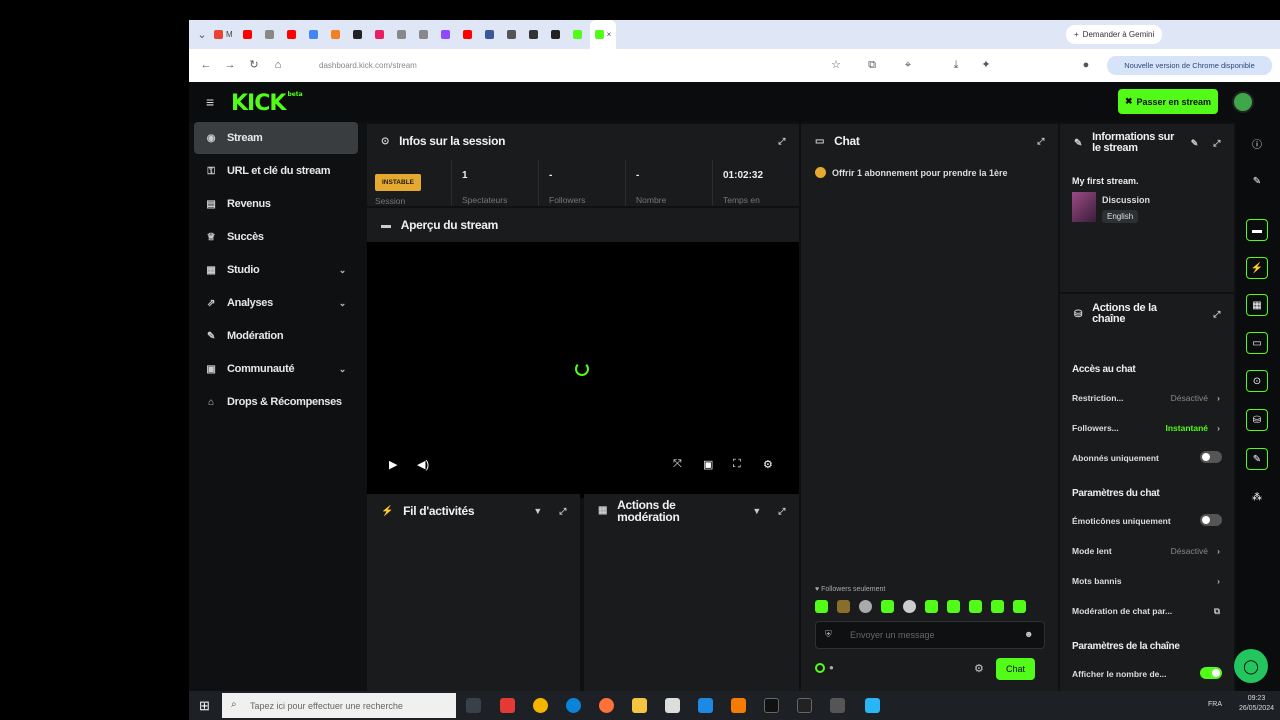 The image size is (1280, 720). What do you see at coordinates (804, 705) in the screenshot?
I see `obs-icon` at bounding box center [804, 705].